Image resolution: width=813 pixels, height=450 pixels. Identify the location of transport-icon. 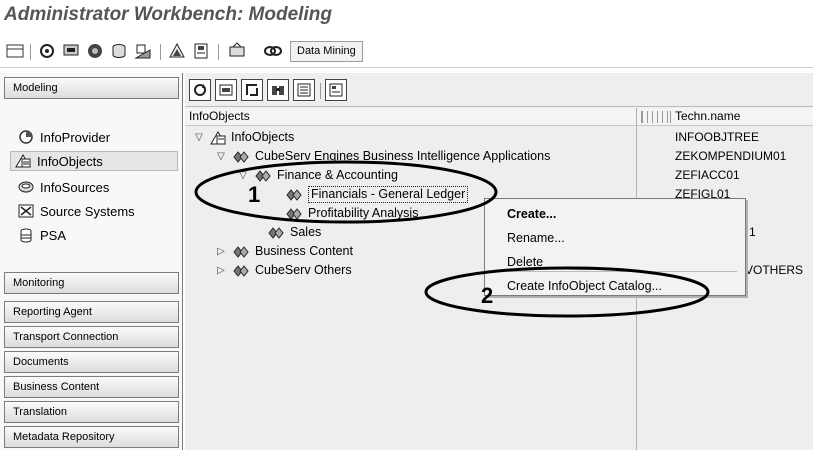
(119, 51).